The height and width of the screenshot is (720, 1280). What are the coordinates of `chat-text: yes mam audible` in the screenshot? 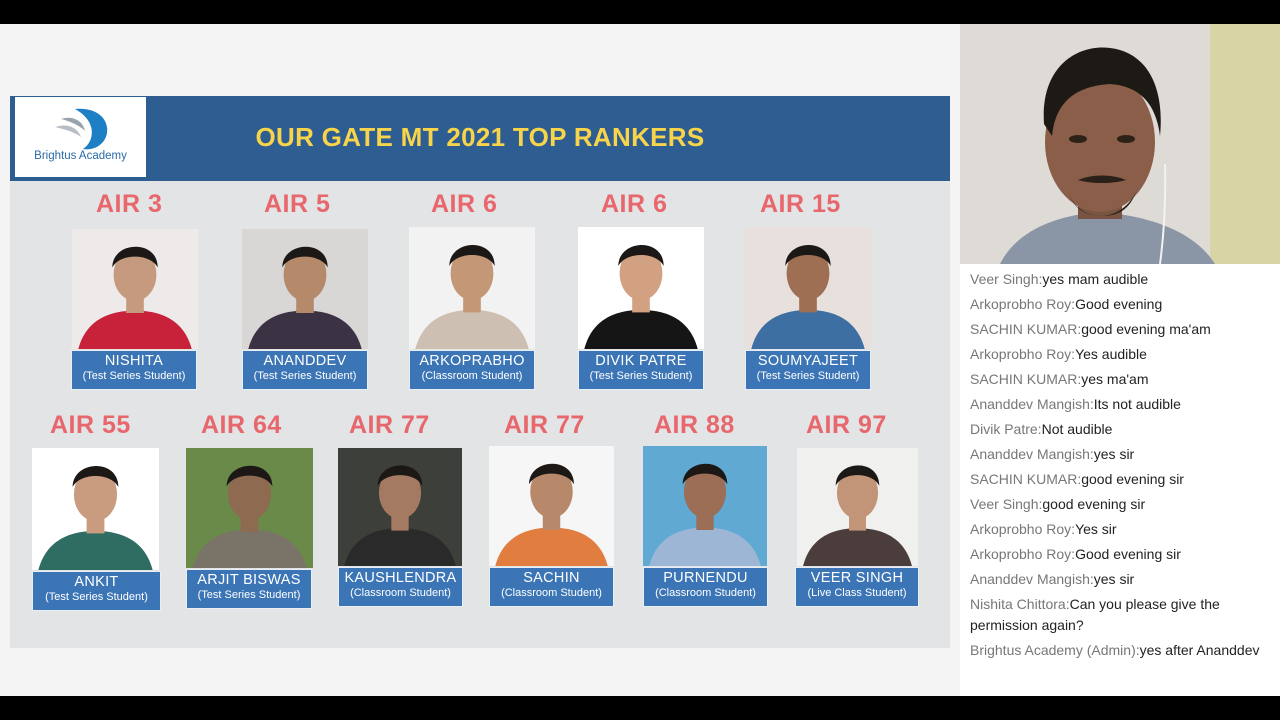 It's located at (1095, 279).